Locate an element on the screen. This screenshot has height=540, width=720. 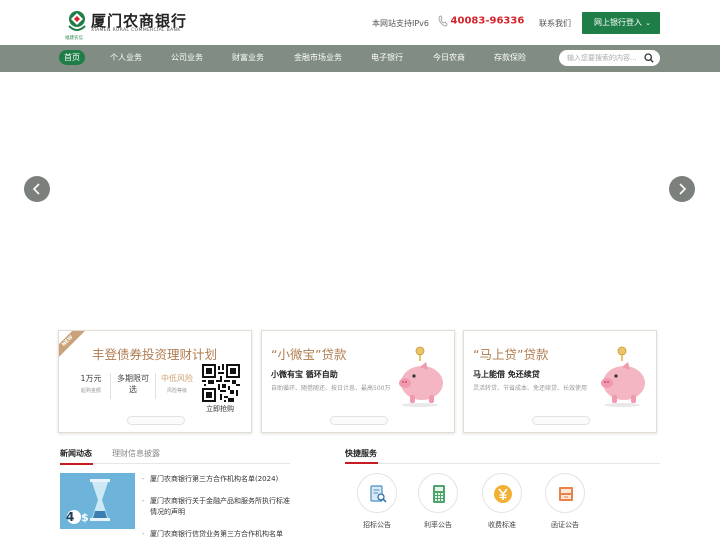
yen-icon is located at coordinates (503, 494).